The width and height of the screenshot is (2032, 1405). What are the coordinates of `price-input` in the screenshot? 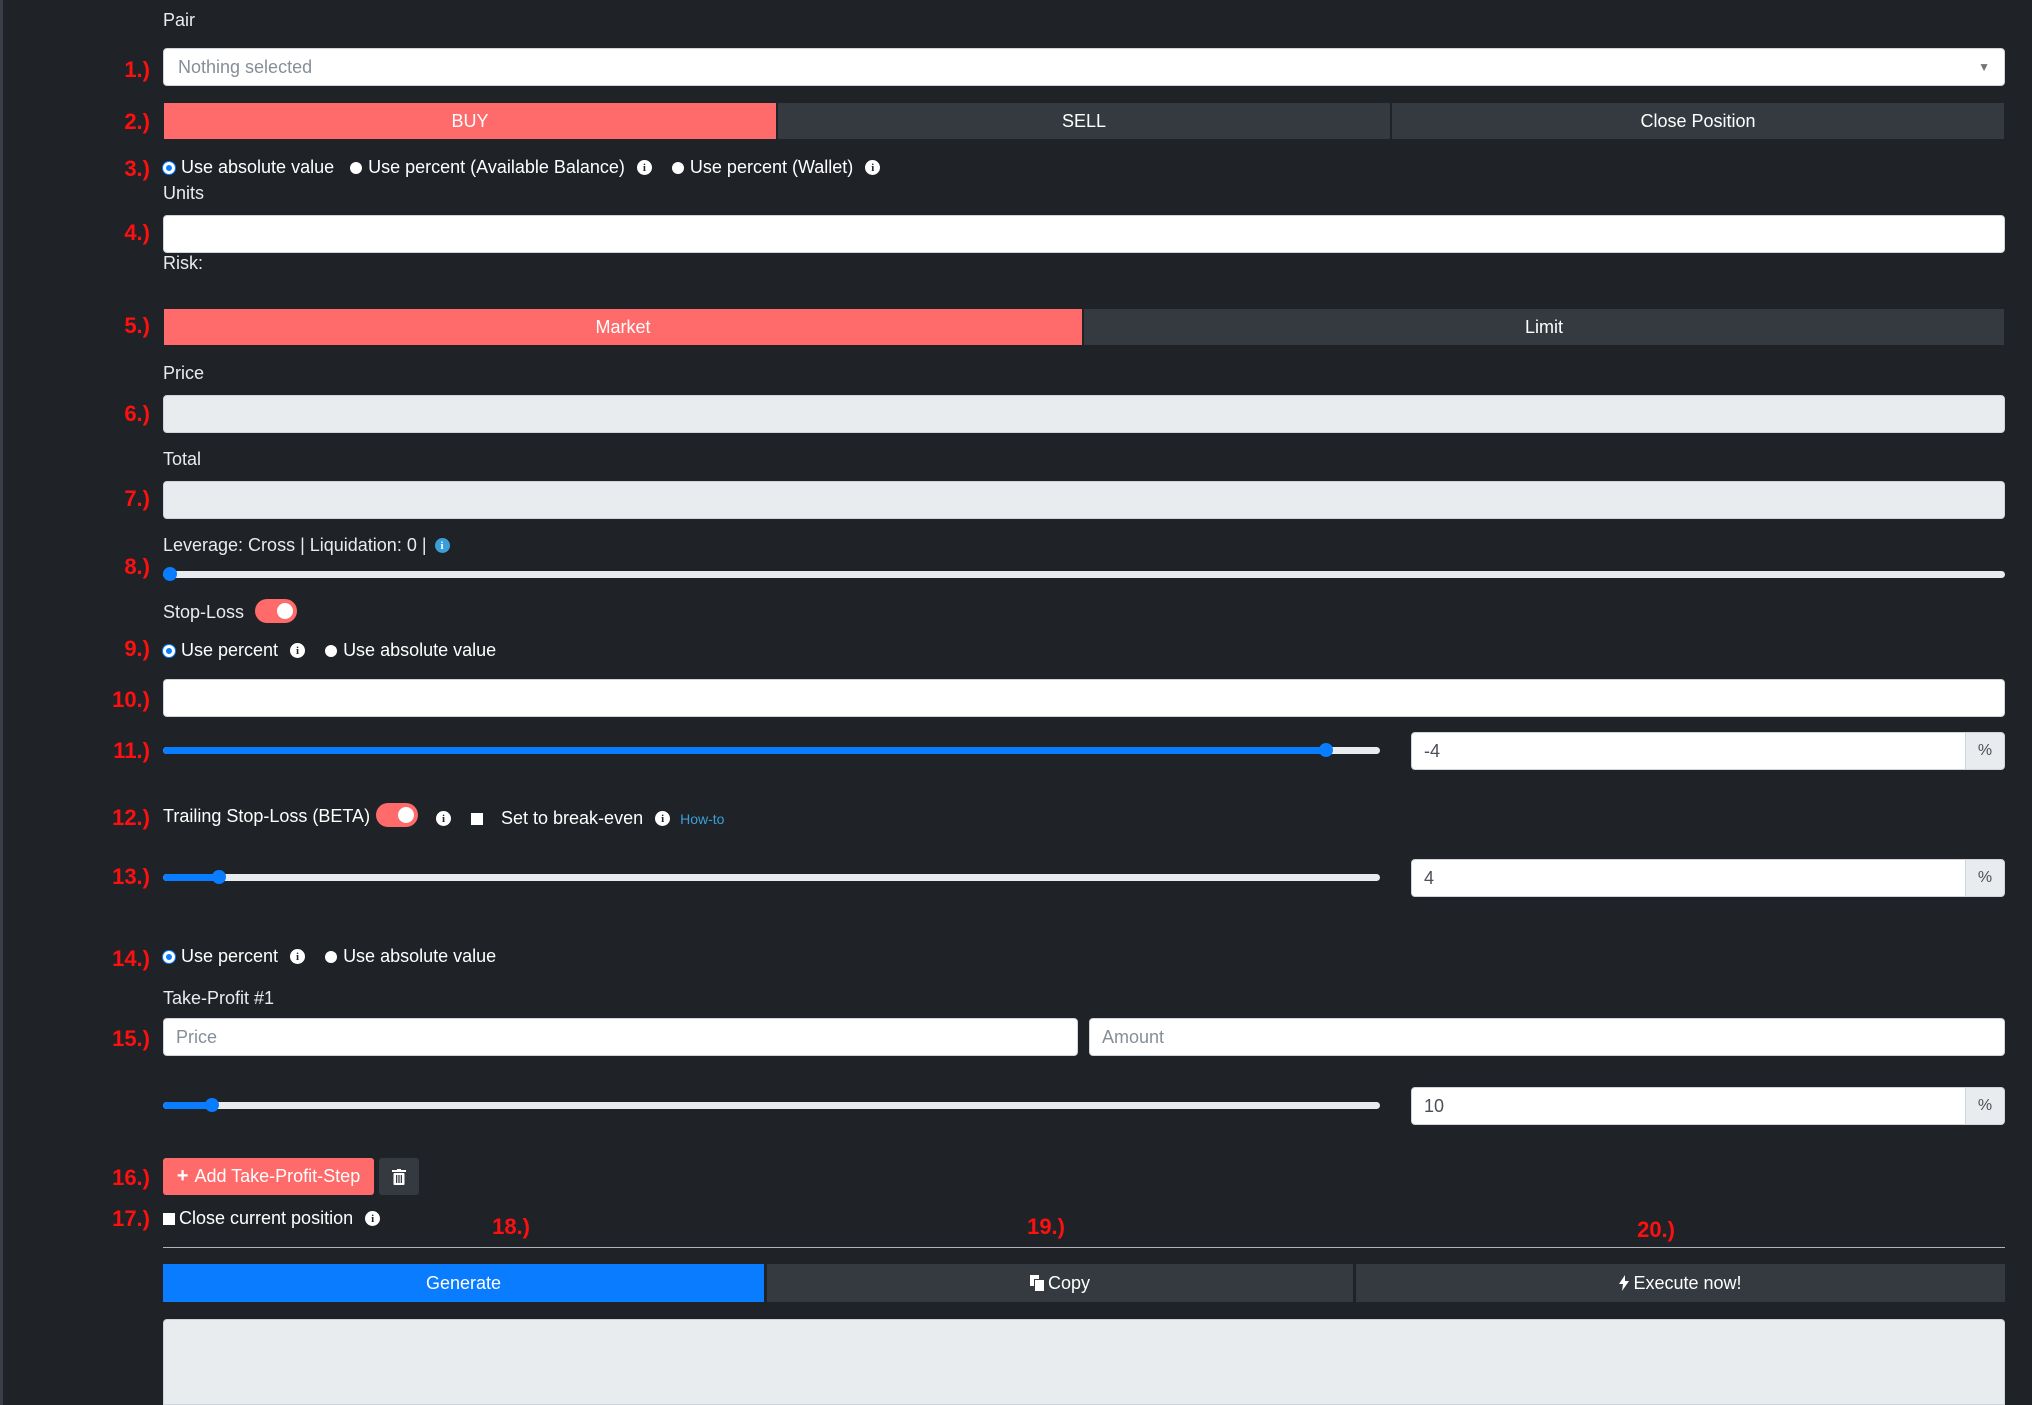 It's located at (1084, 414).